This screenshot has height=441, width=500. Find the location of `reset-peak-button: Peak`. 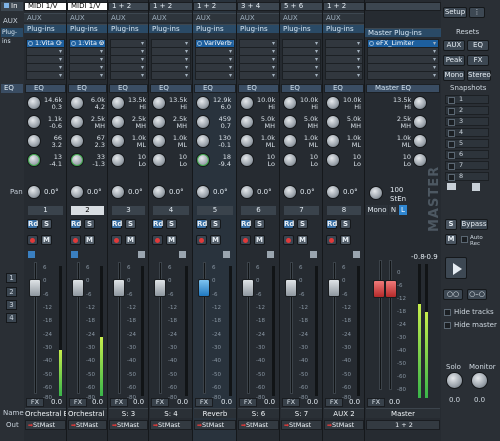

reset-peak-button: Peak is located at coordinates (454, 60).